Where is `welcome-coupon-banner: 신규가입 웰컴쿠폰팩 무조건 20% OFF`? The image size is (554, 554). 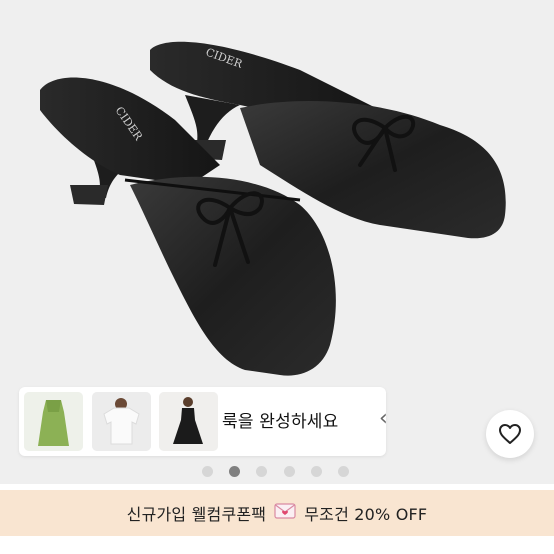
welcome-coupon-banner: 신규가입 웰컴쿠폰팩 무조건 20% OFF is located at coordinates (277, 513).